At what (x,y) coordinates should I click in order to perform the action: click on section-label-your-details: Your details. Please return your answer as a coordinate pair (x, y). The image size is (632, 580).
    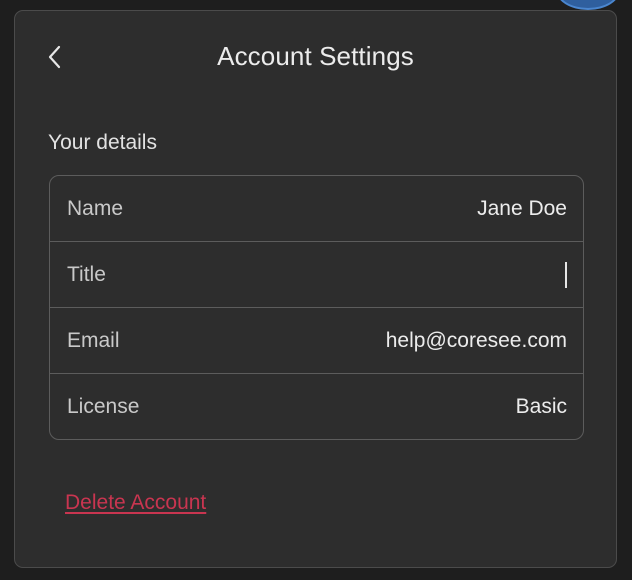
    Looking at the image, I should click on (102, 142).